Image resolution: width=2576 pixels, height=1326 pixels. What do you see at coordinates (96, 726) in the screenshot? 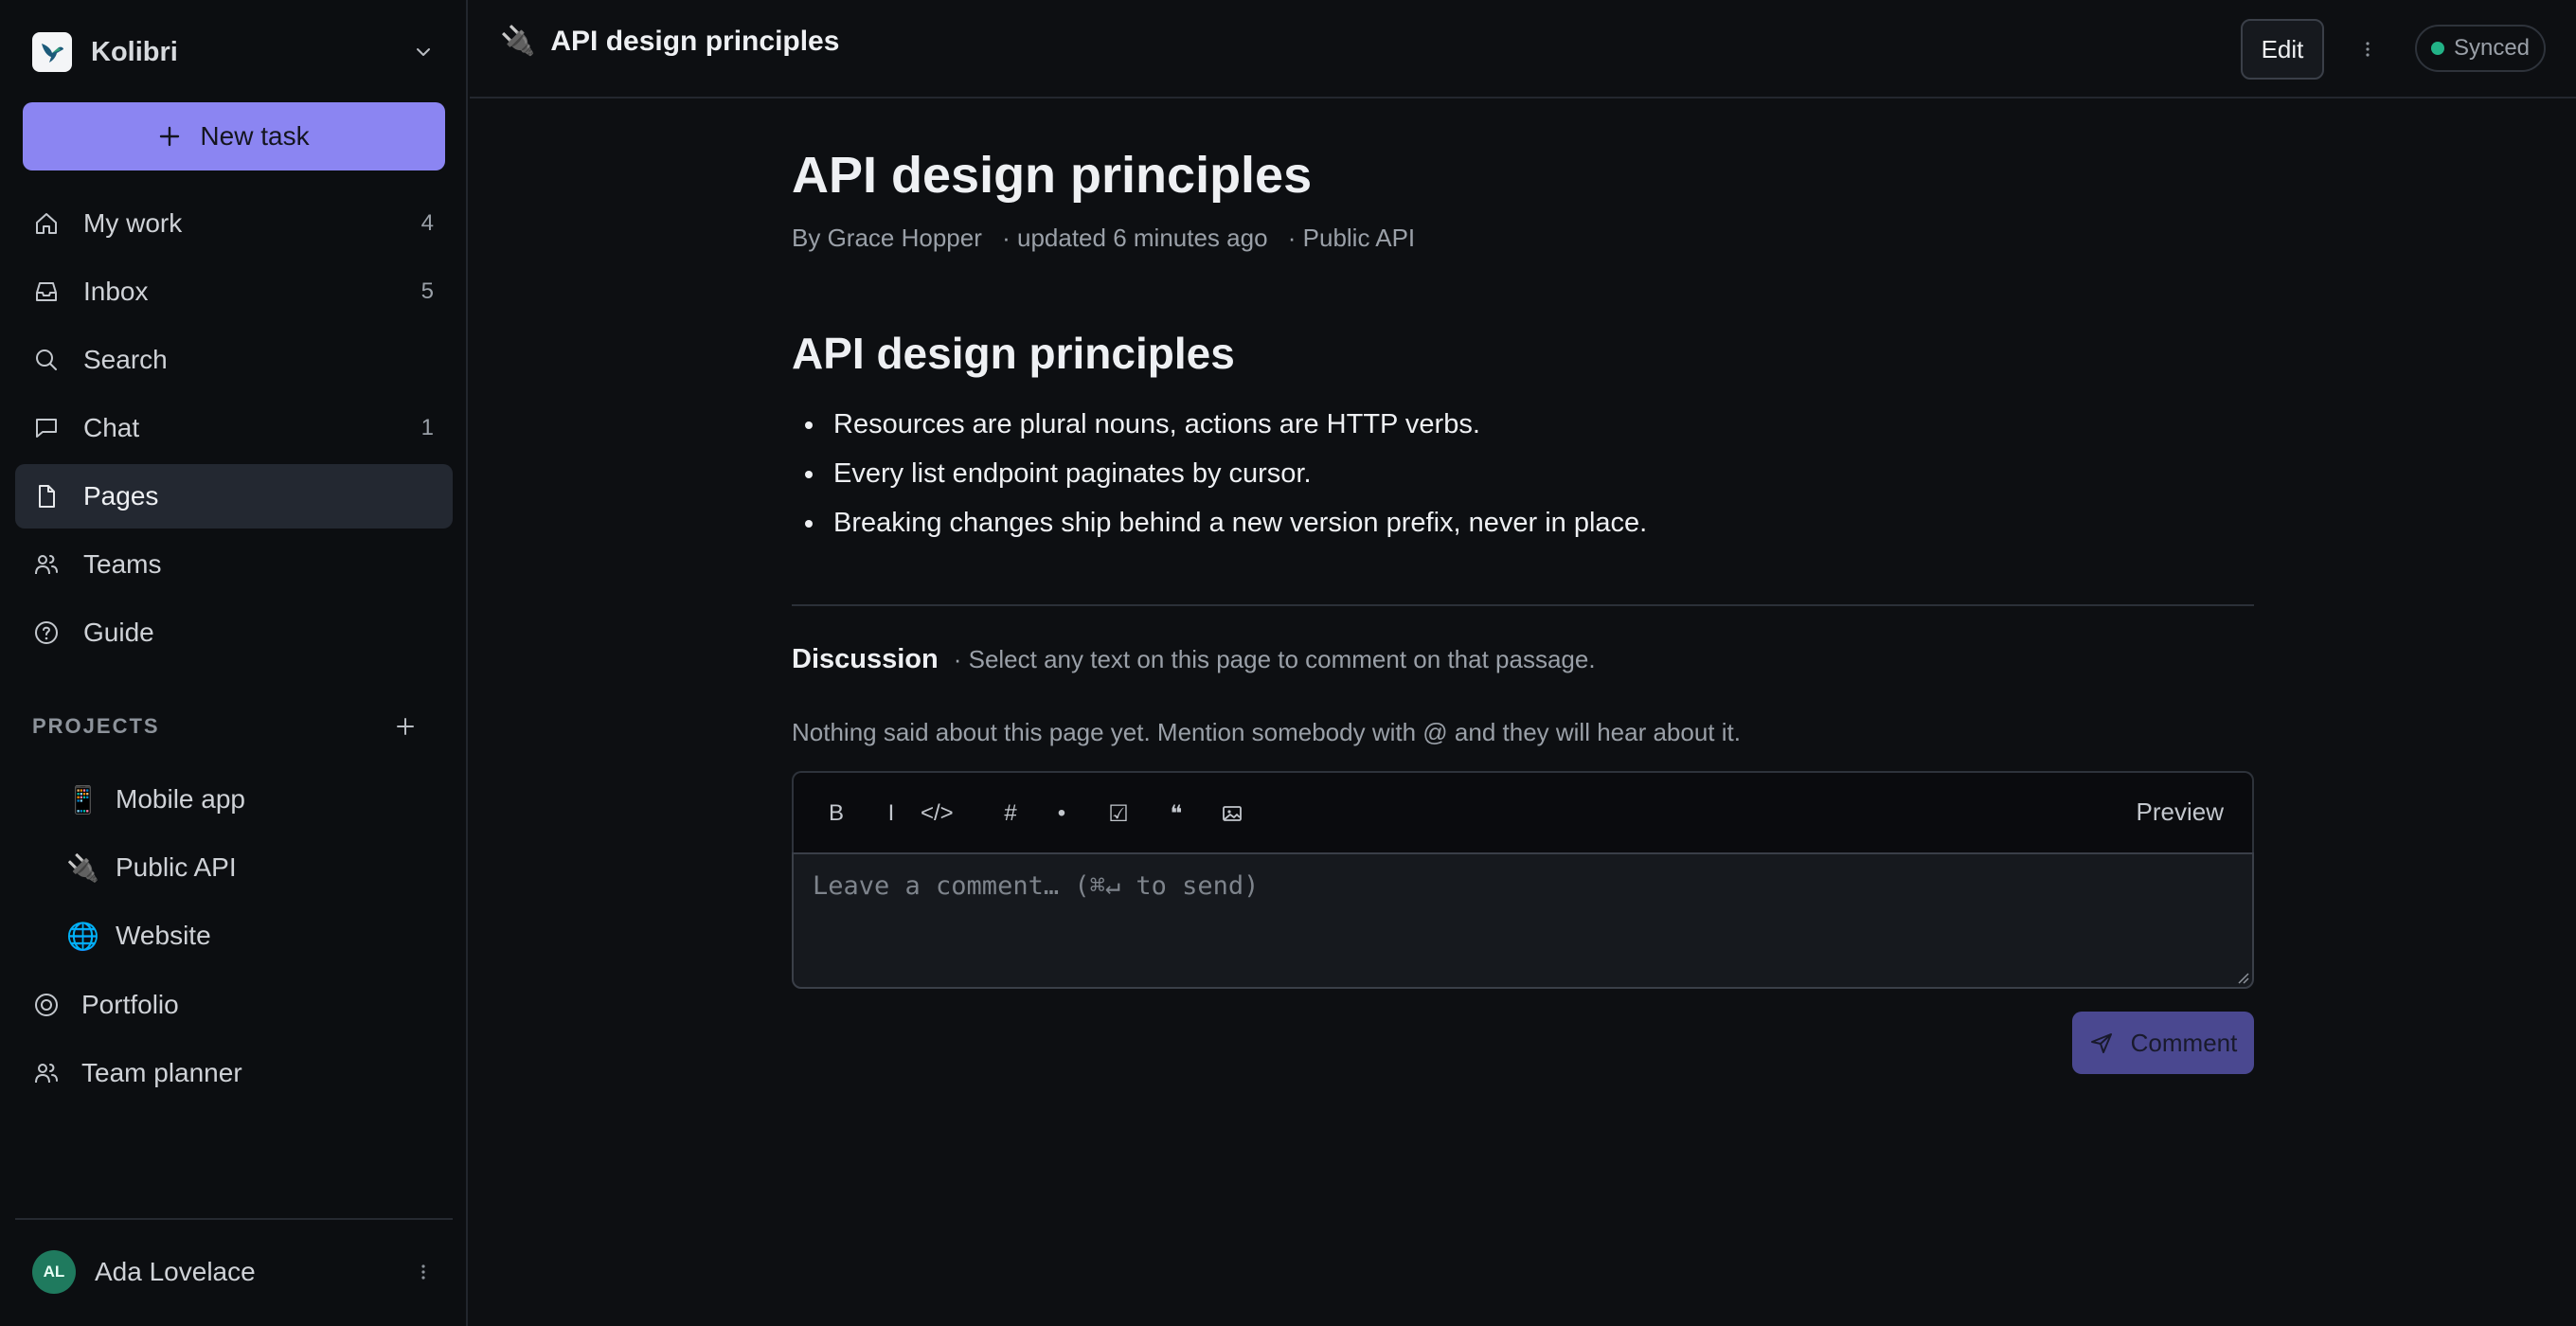
I see `projects-header-label: PROJECTS` at bounding box center [96, 726].